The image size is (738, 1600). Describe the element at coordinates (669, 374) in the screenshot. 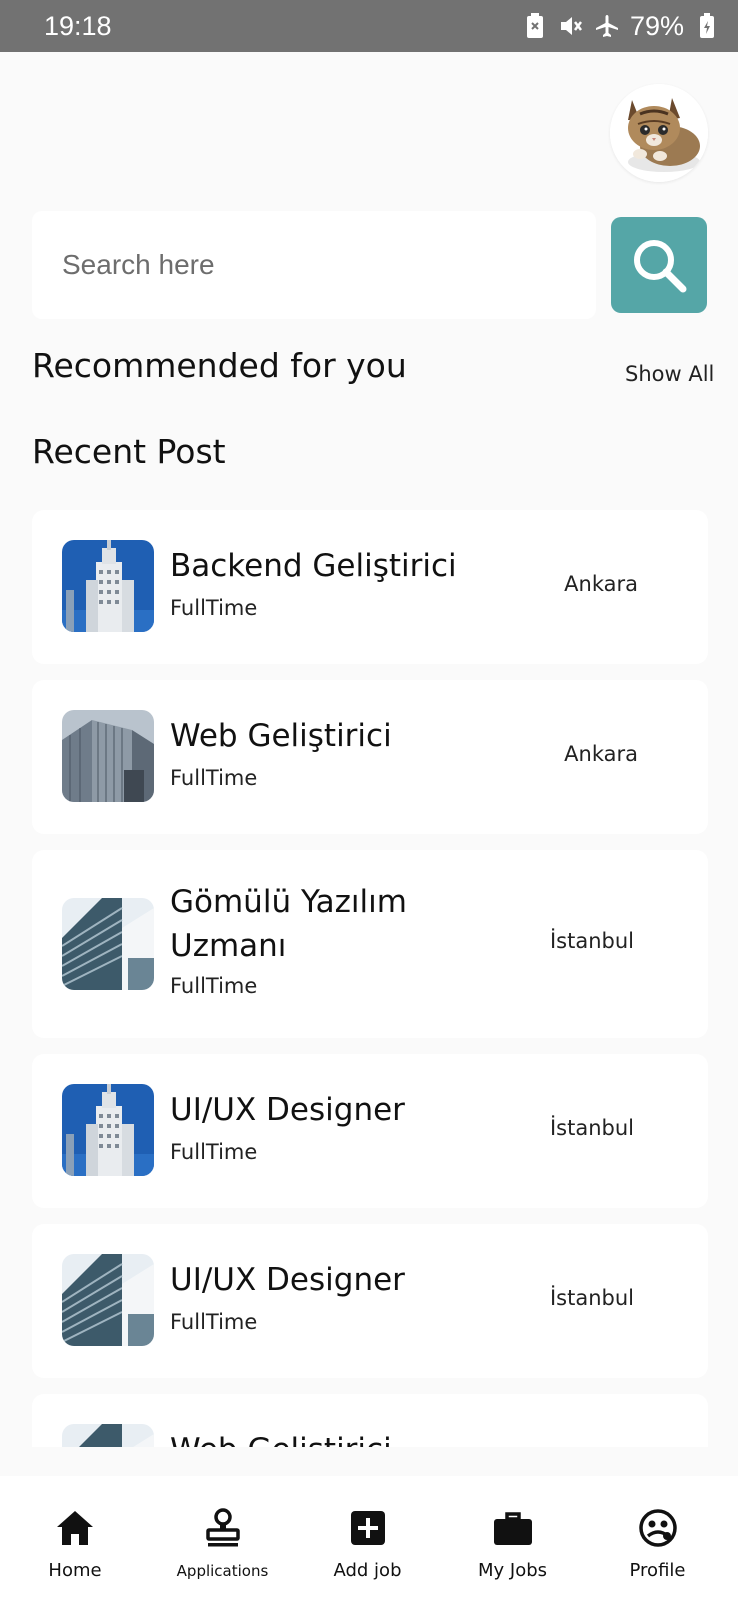

I see `show-all-link: Show All` at that location.